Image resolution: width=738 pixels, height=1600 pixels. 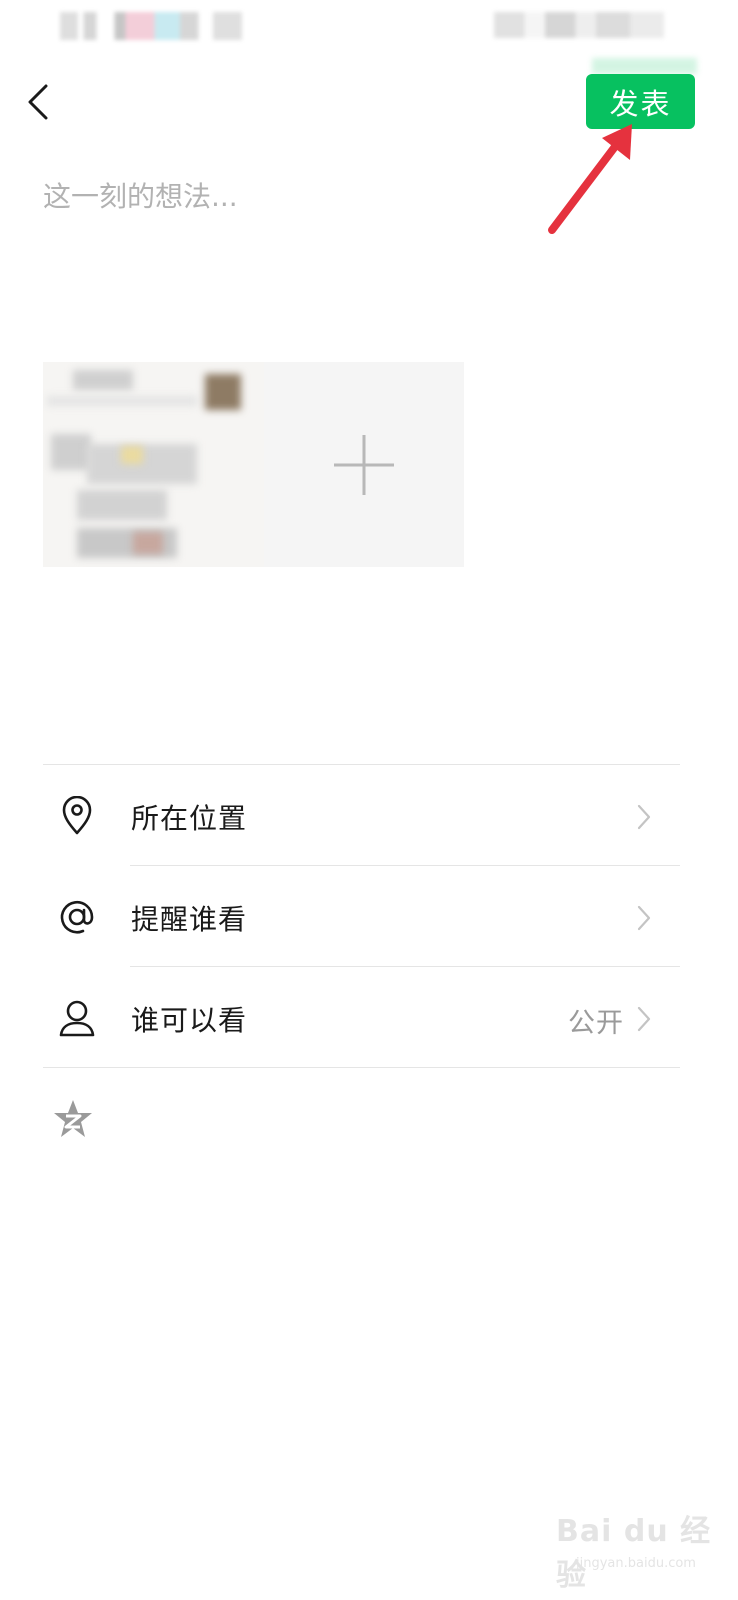 I want to click on status-bar-right-blurred, so click(x=579, y=25).